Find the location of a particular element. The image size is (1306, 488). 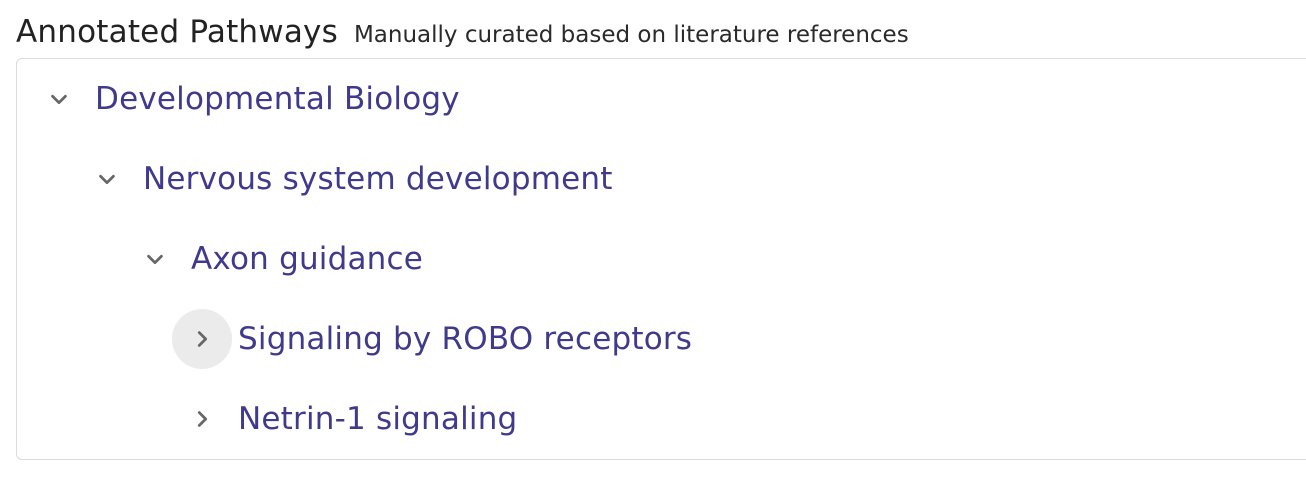

tree-node-developmental-biology: Developmental Biology is located at coordinates (244, 99).